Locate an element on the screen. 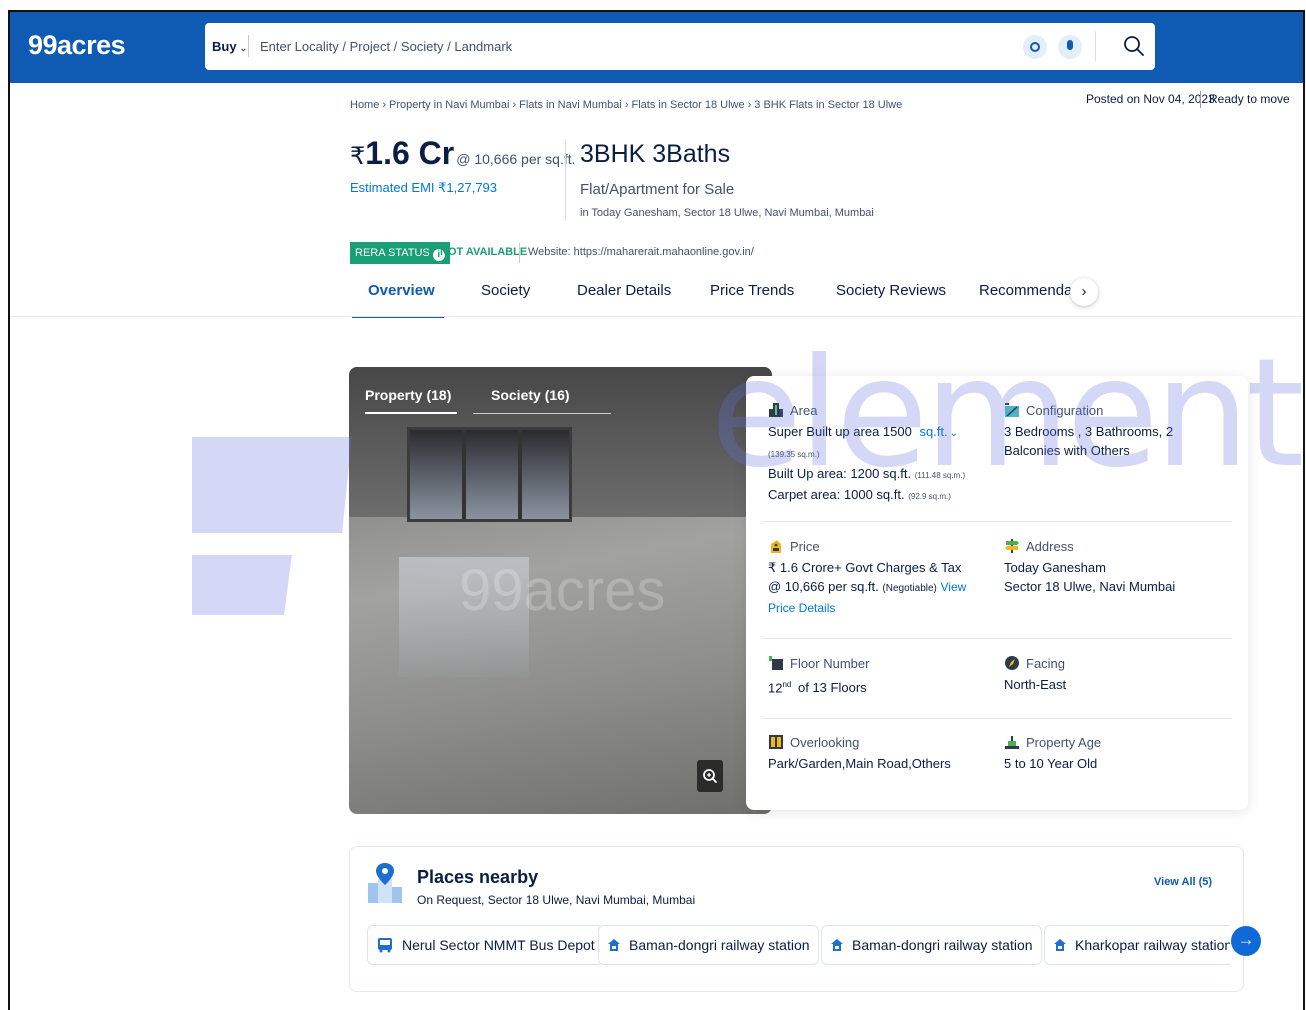 The image size is (1306, 1010). tab-society: Society is located at coordinates (505, 290).